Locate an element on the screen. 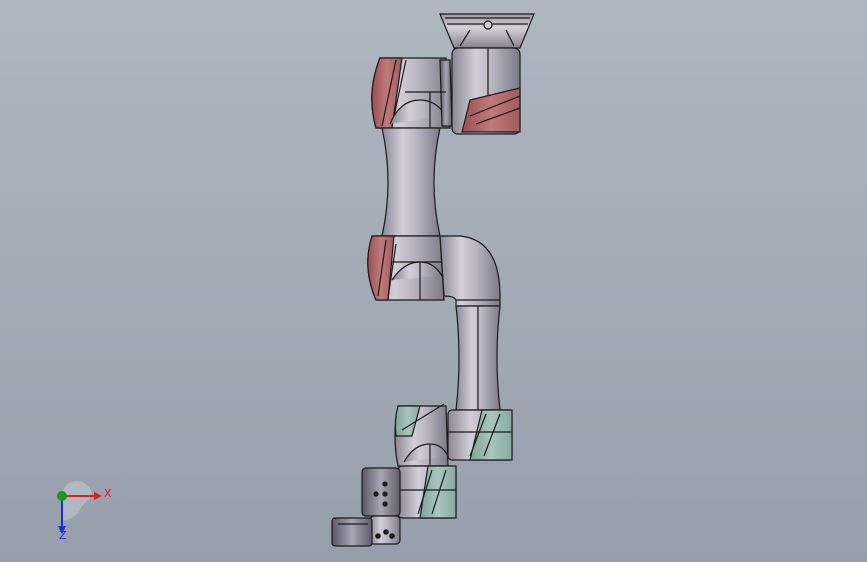 This screenshot has height=562, width=867. triad-axes-graphic is located at coordinates (79, 507).